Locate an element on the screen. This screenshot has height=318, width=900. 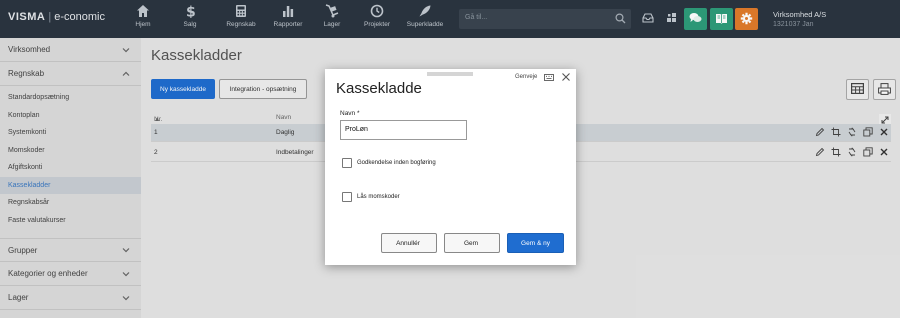
lock-vat-checkbox is located at coordinates (347, 197).